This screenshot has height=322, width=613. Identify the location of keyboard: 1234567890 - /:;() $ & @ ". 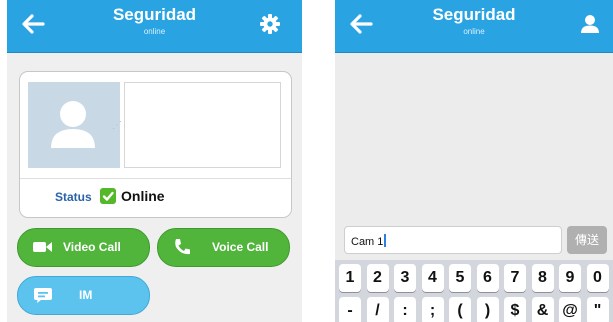
(474, 291).